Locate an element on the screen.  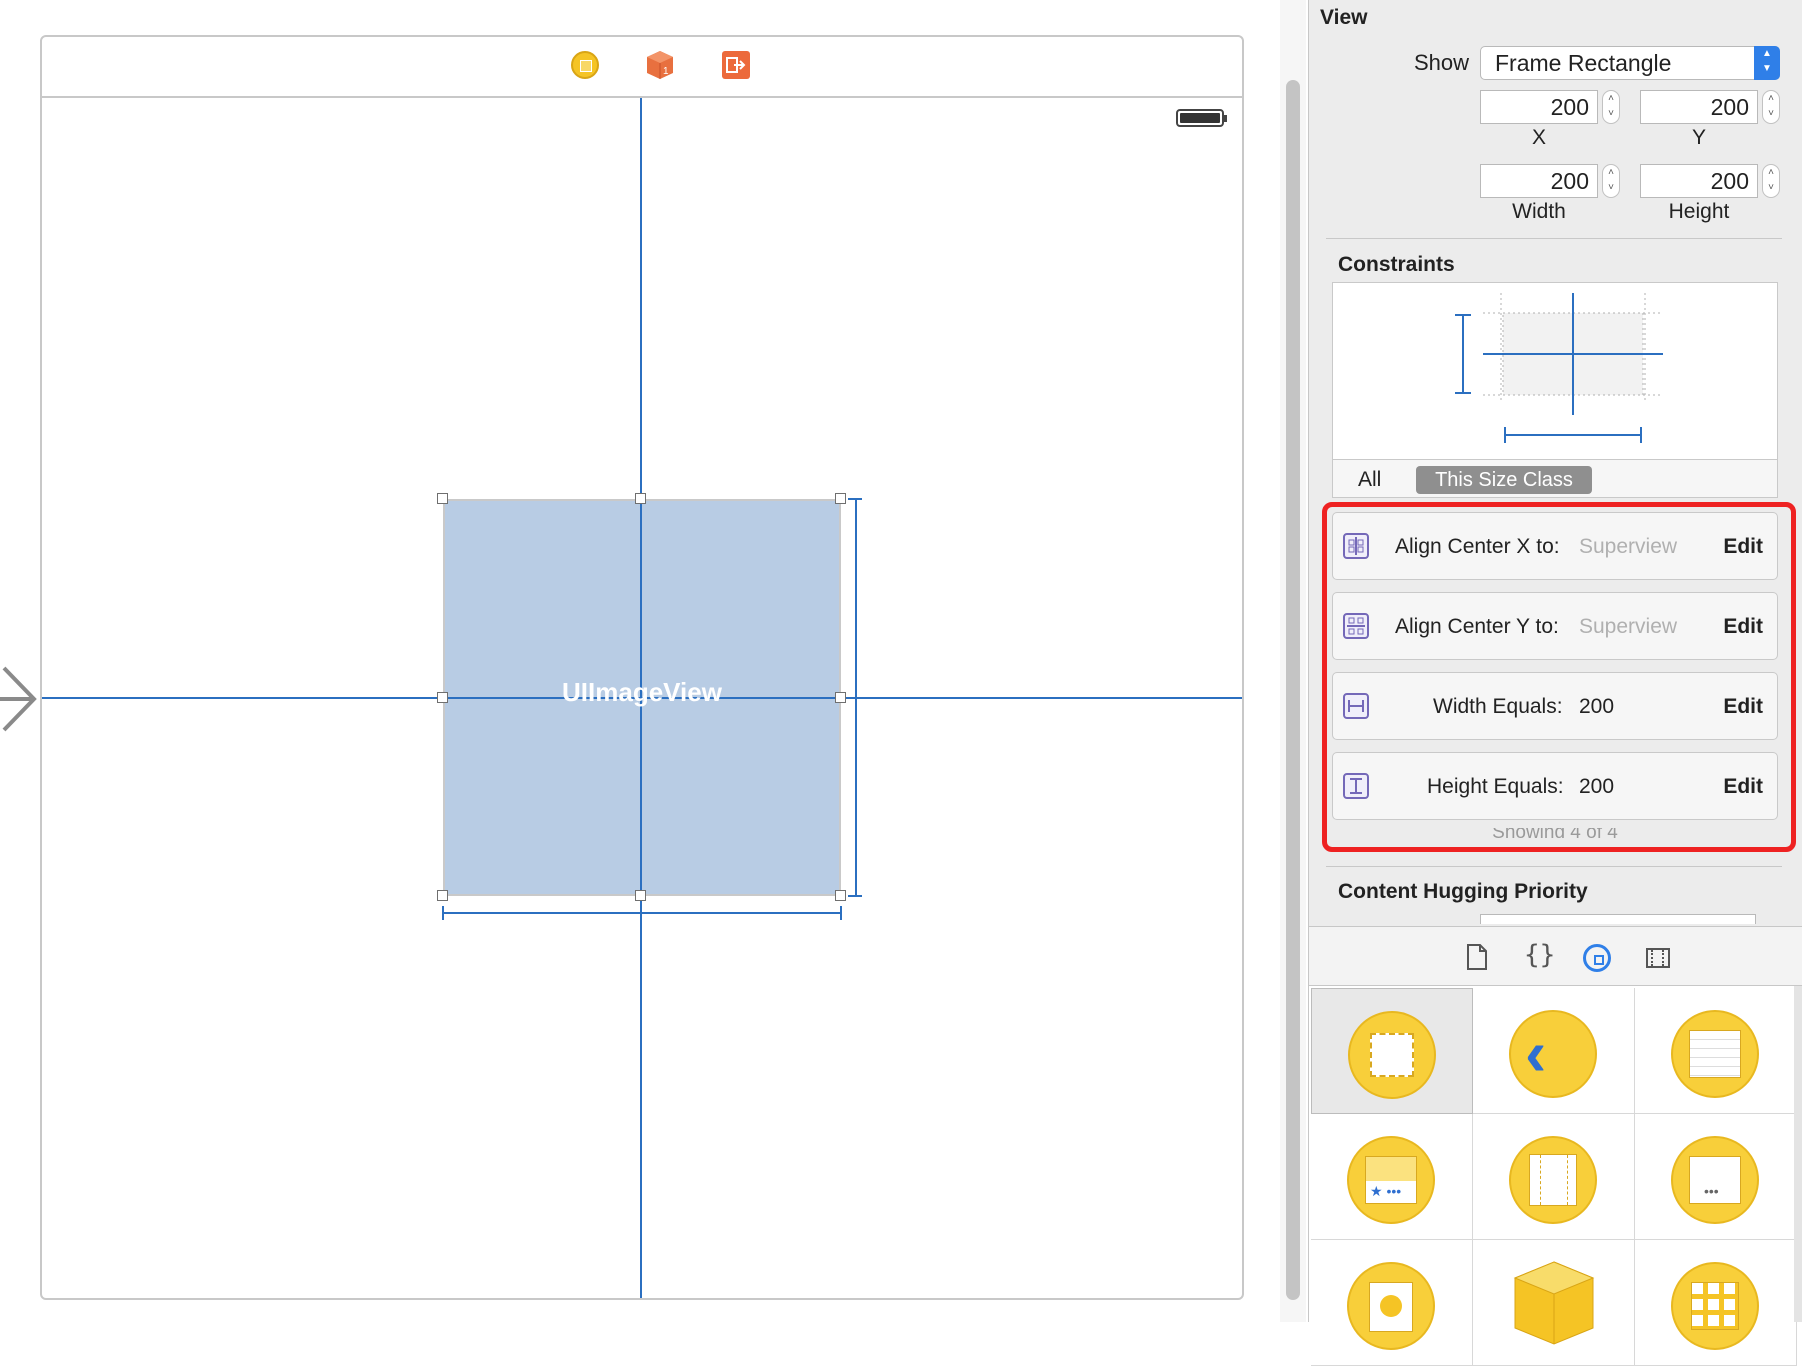
width-stepper: ˄ ˅ is located at coordinates (1611, 181).